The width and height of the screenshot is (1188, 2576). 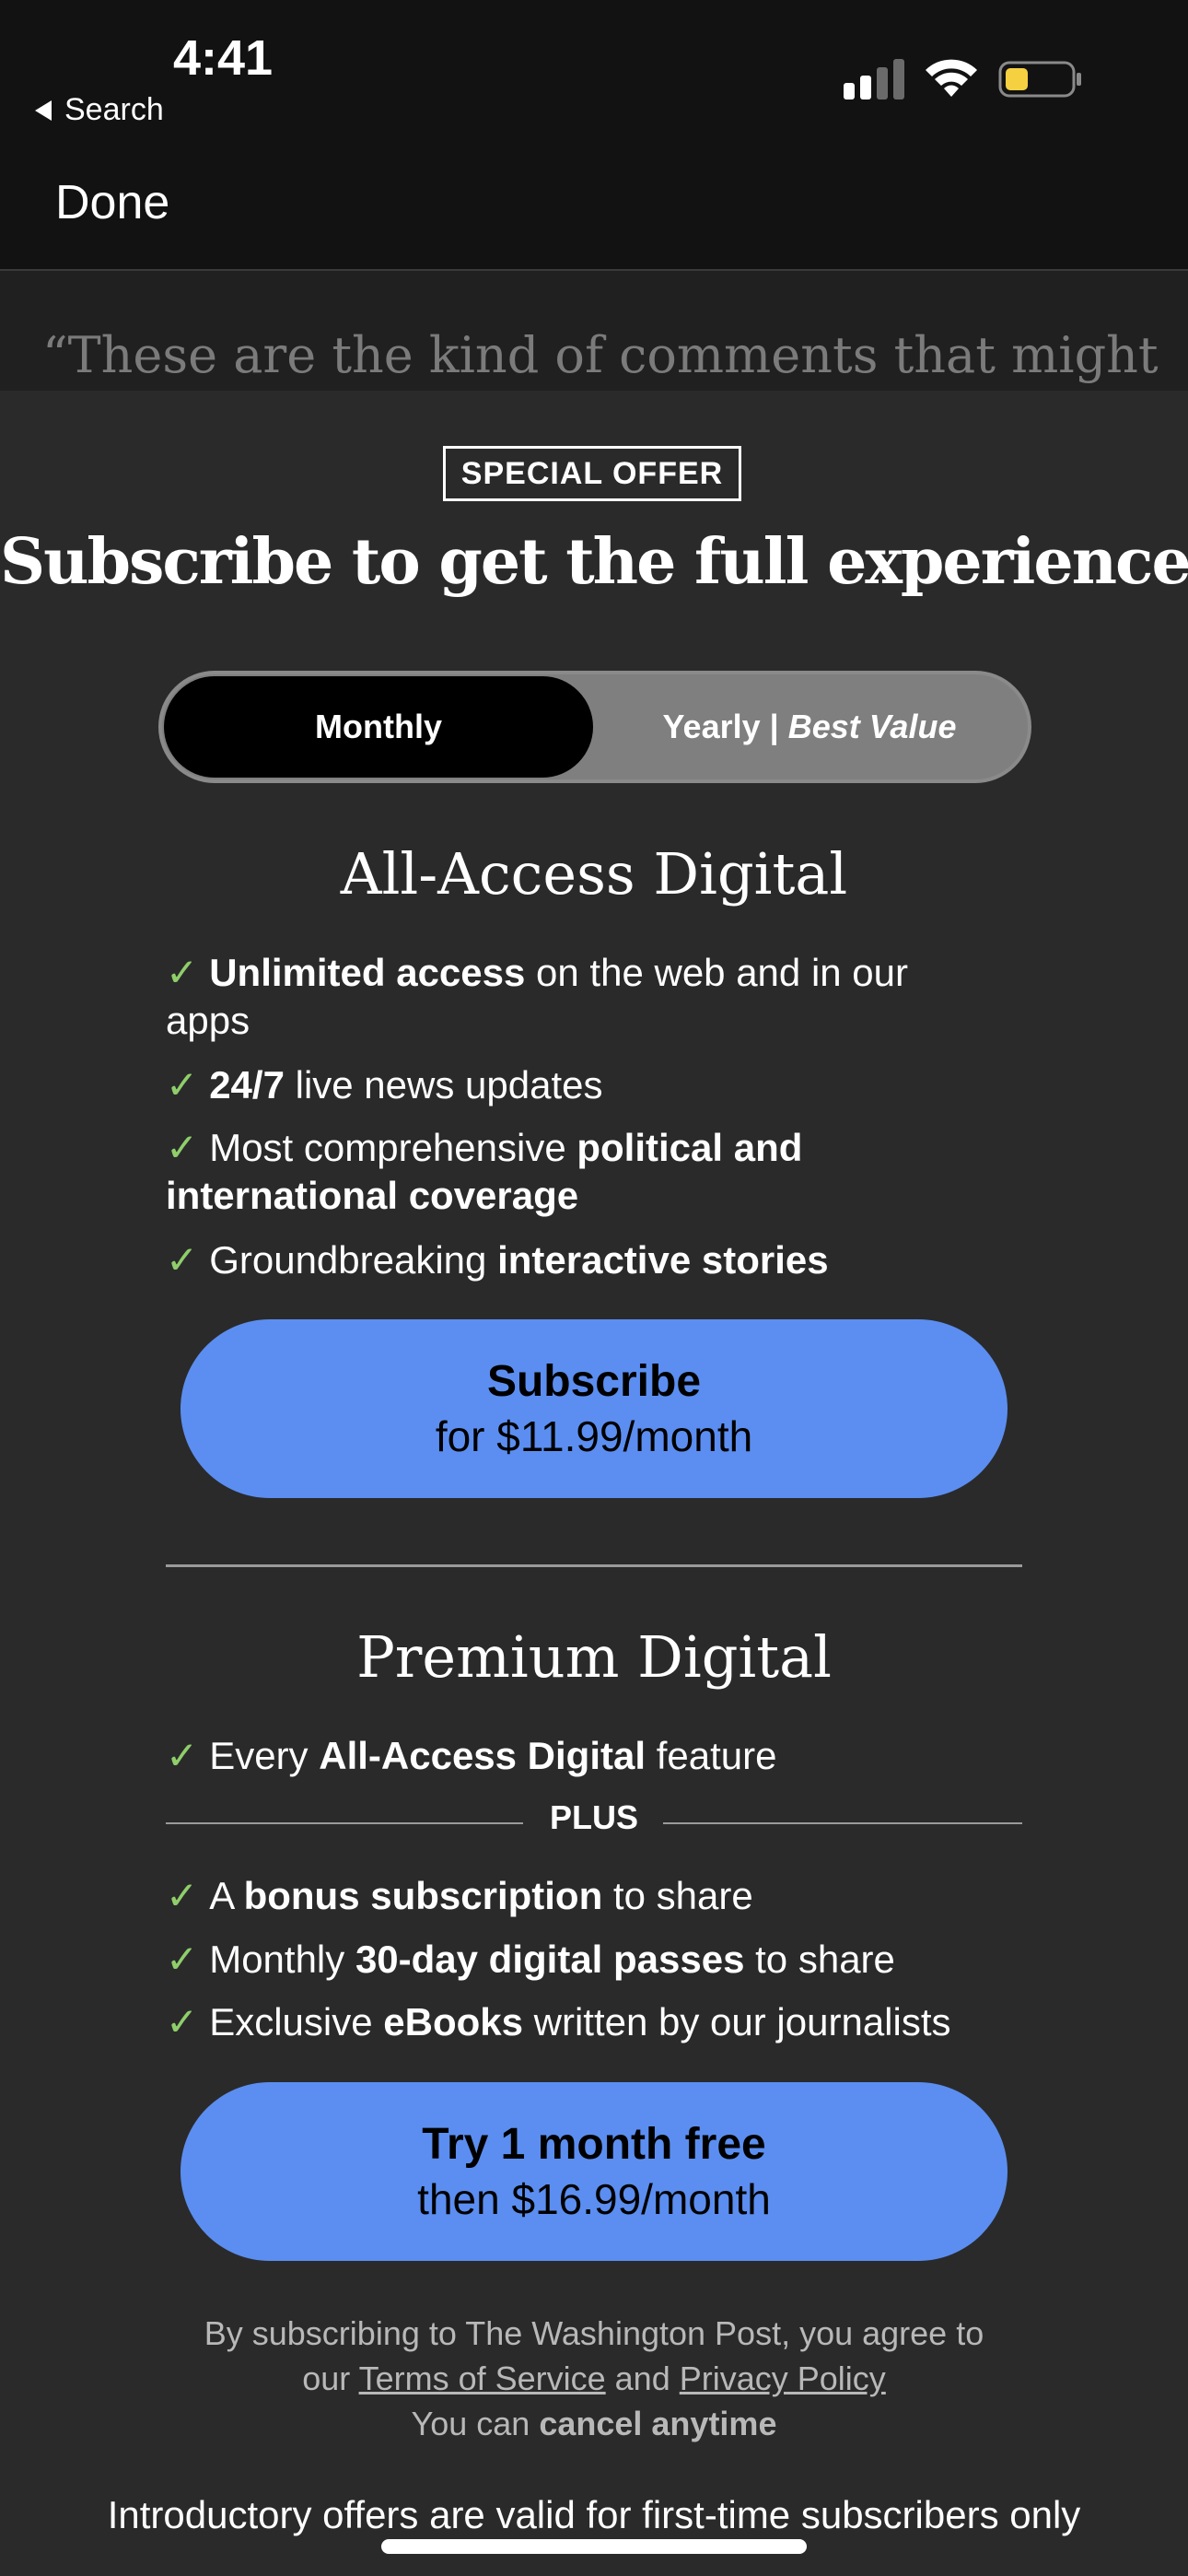 What do you see at coordinates (471, 1755) in the screenshot?
I see `feature-item: ✓ Every All-Access Digital feature` at bounding box center [471, 1755].